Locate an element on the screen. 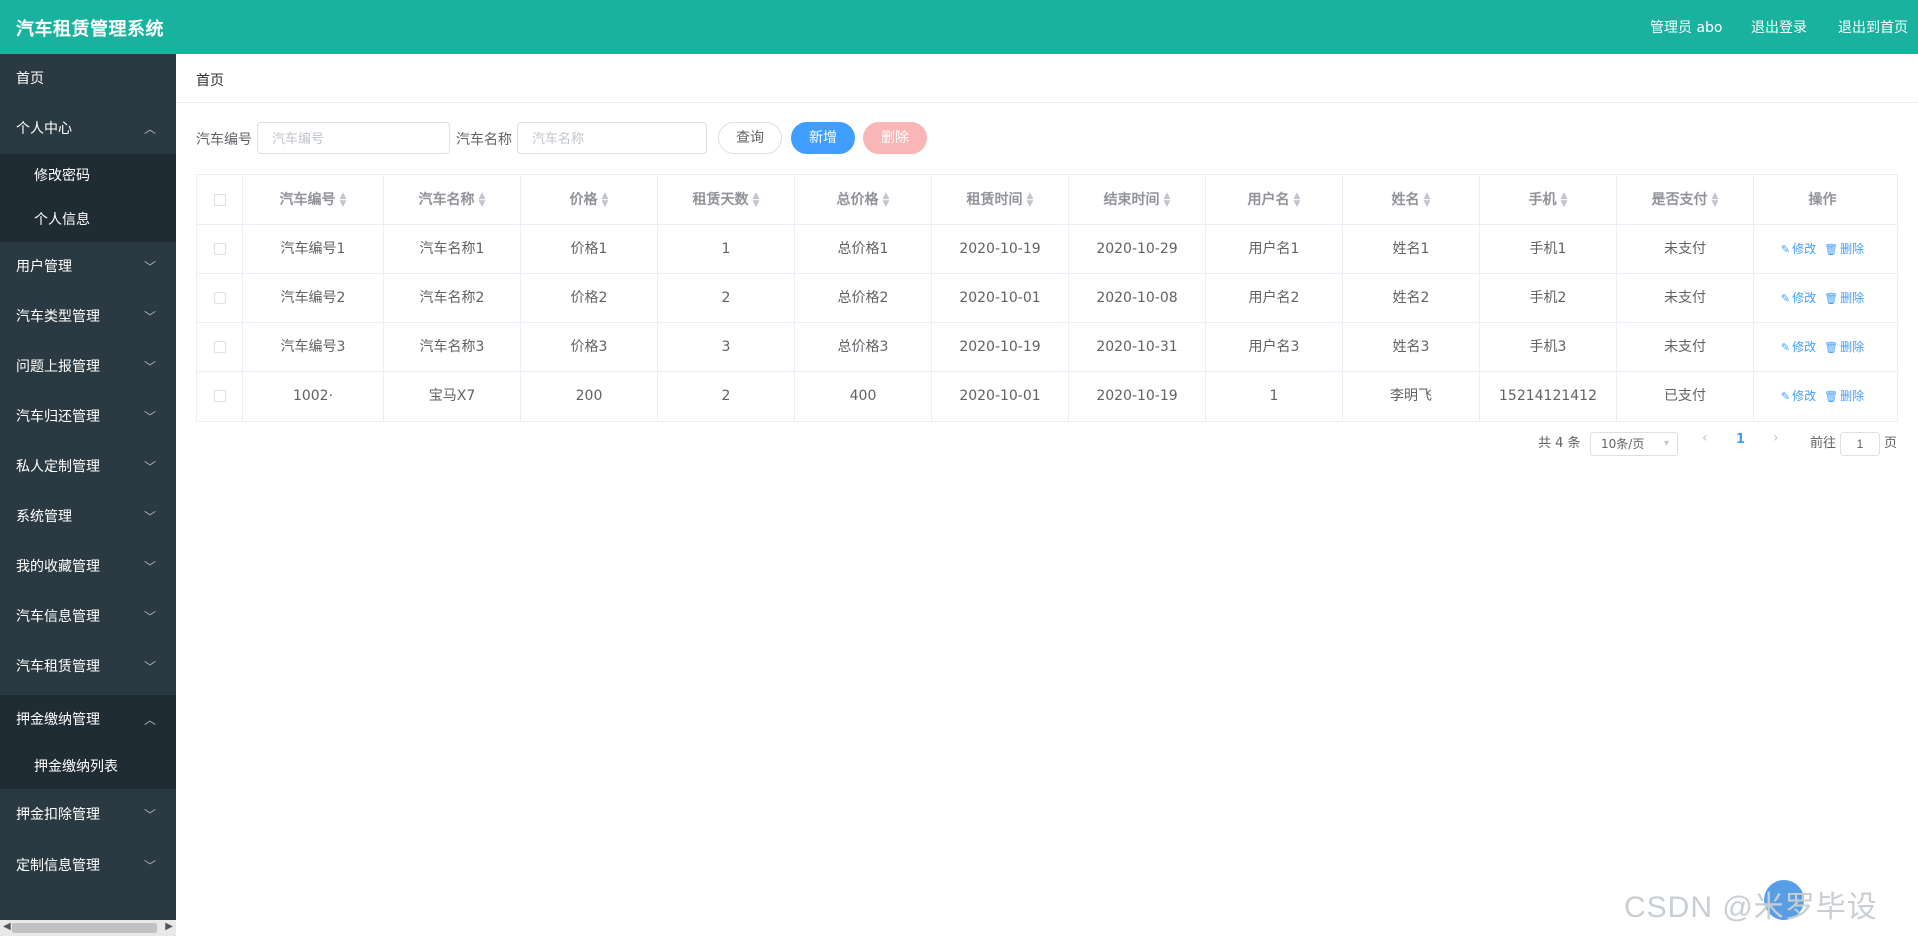  select-all-checkbox is located at coordinates (219, 200).